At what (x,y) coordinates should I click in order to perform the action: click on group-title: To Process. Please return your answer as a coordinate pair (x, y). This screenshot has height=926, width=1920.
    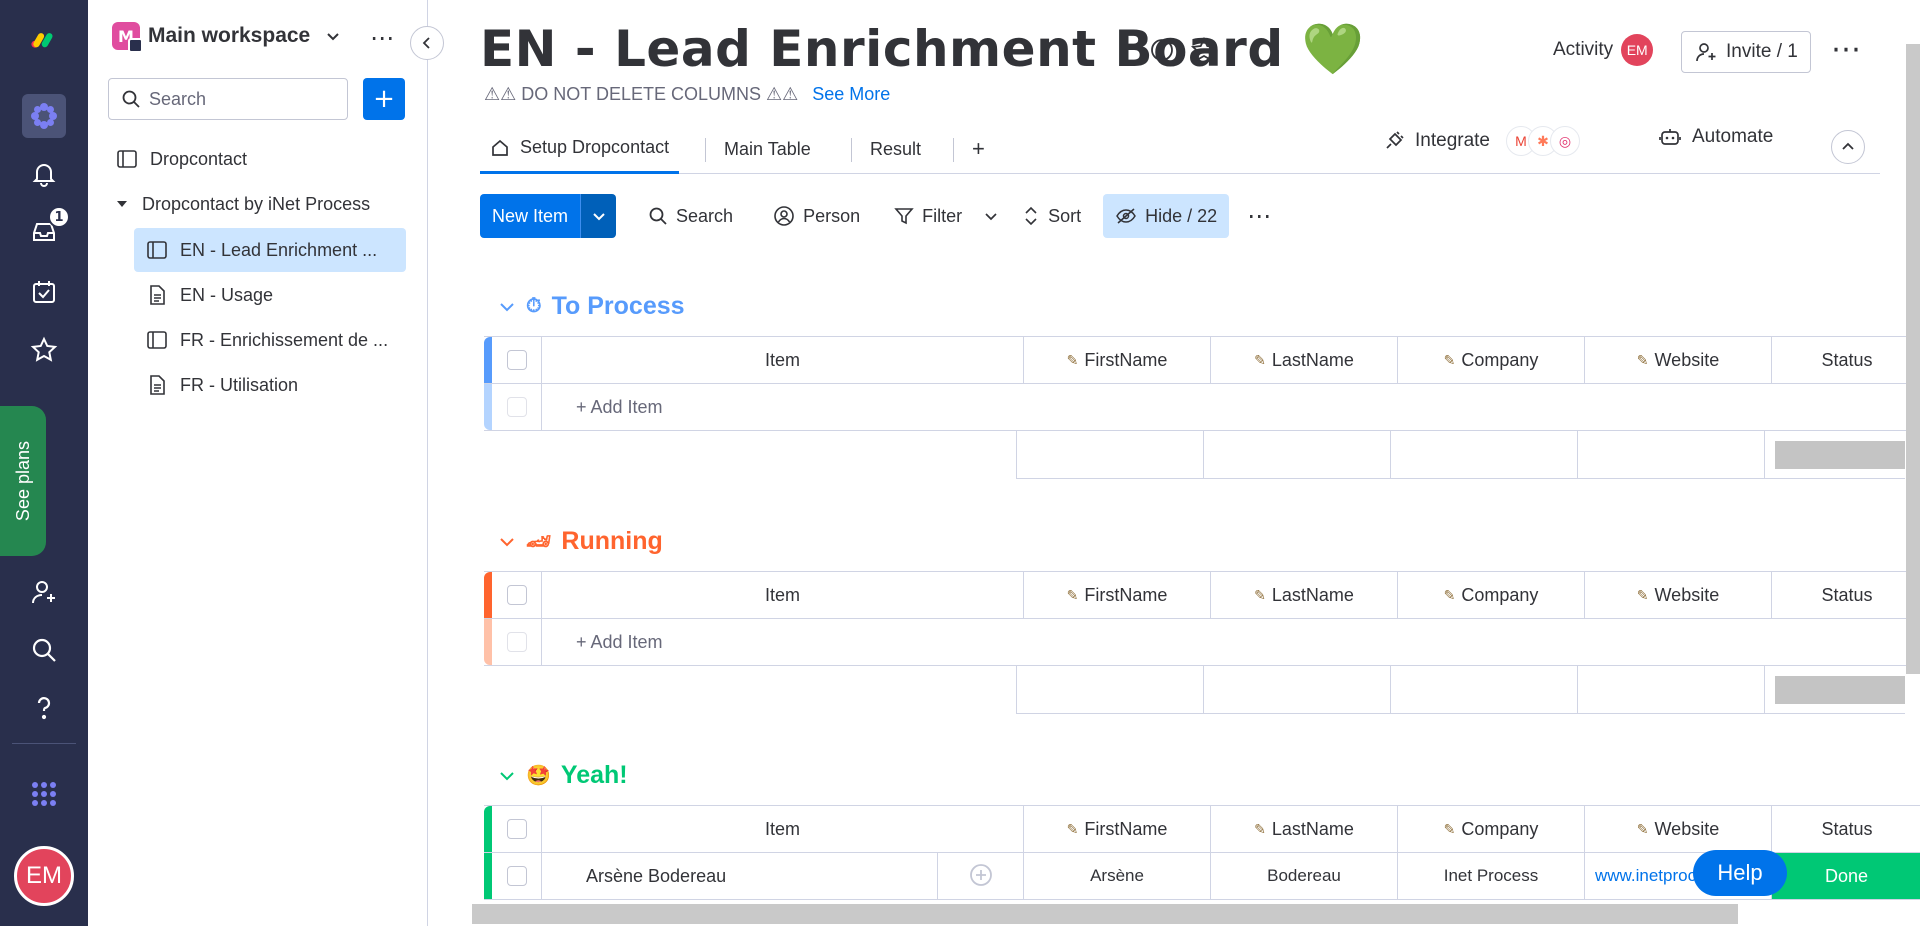
    Looking at the image, I should click on (618, 306).